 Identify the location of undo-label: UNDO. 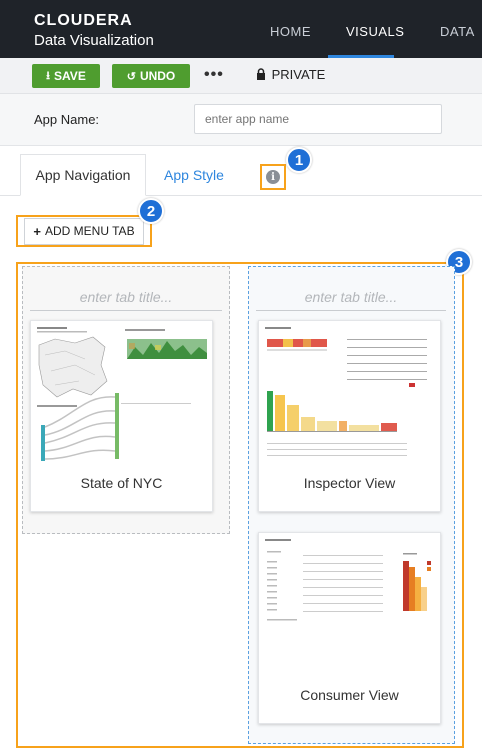
(157, 76).